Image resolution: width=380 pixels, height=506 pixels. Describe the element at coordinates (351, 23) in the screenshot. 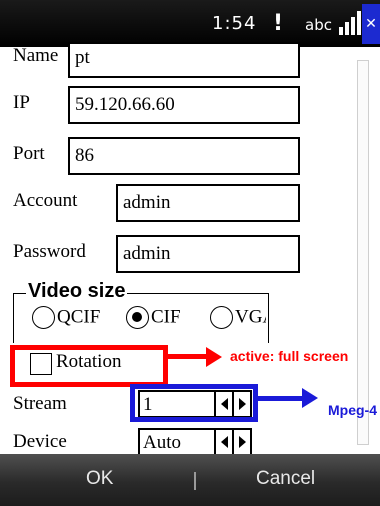

I see `signal-strength-icon` at that location.